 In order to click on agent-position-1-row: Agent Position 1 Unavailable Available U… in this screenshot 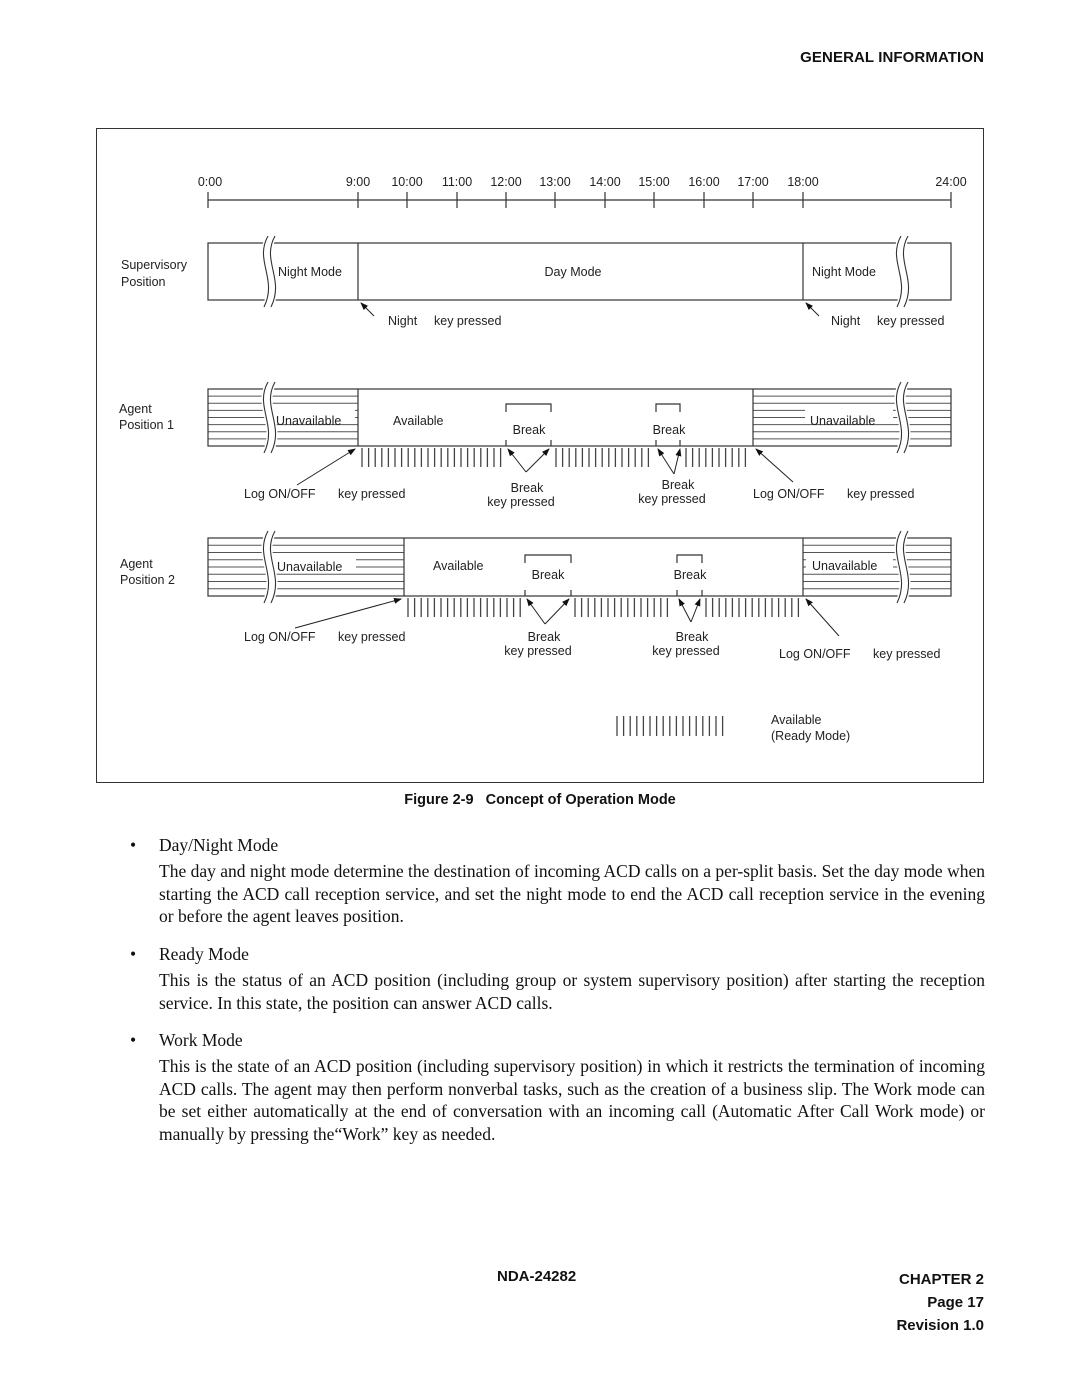, I will do `click(535, 445)`.